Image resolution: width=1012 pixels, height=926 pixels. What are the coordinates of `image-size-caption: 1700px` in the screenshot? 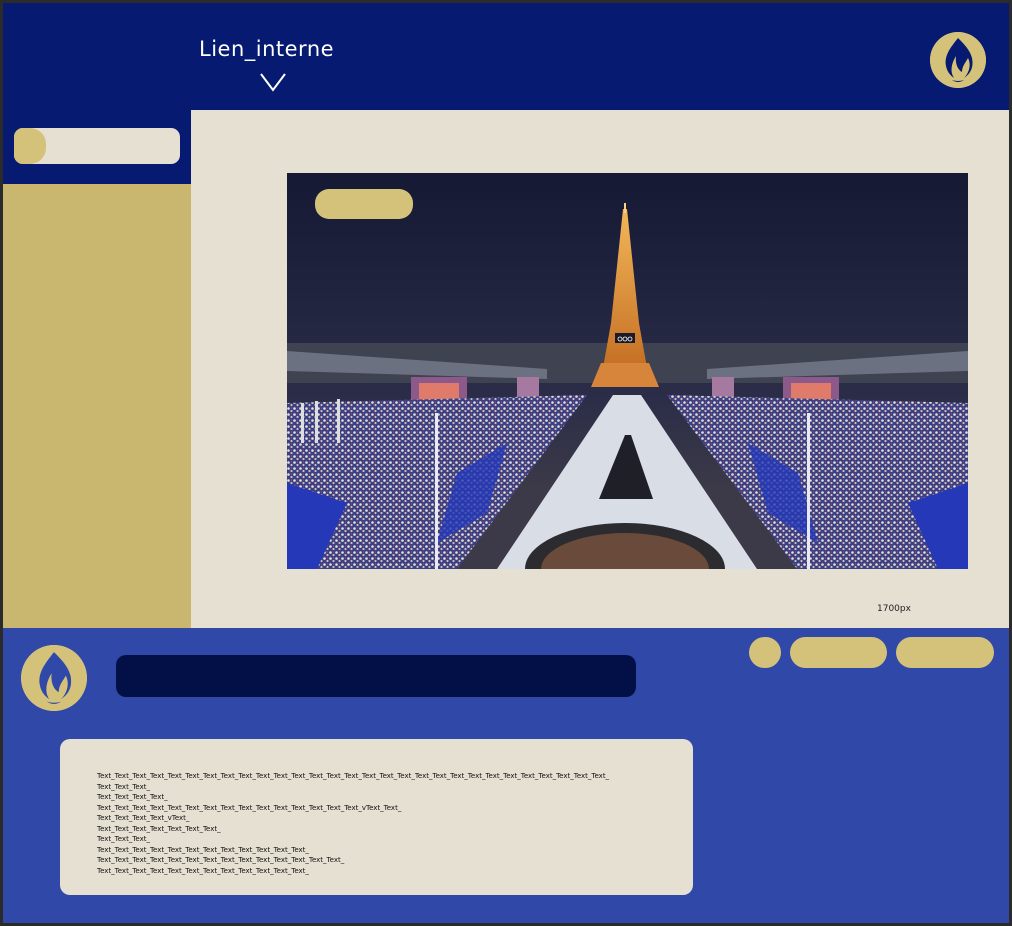 It's located at (894, 609).